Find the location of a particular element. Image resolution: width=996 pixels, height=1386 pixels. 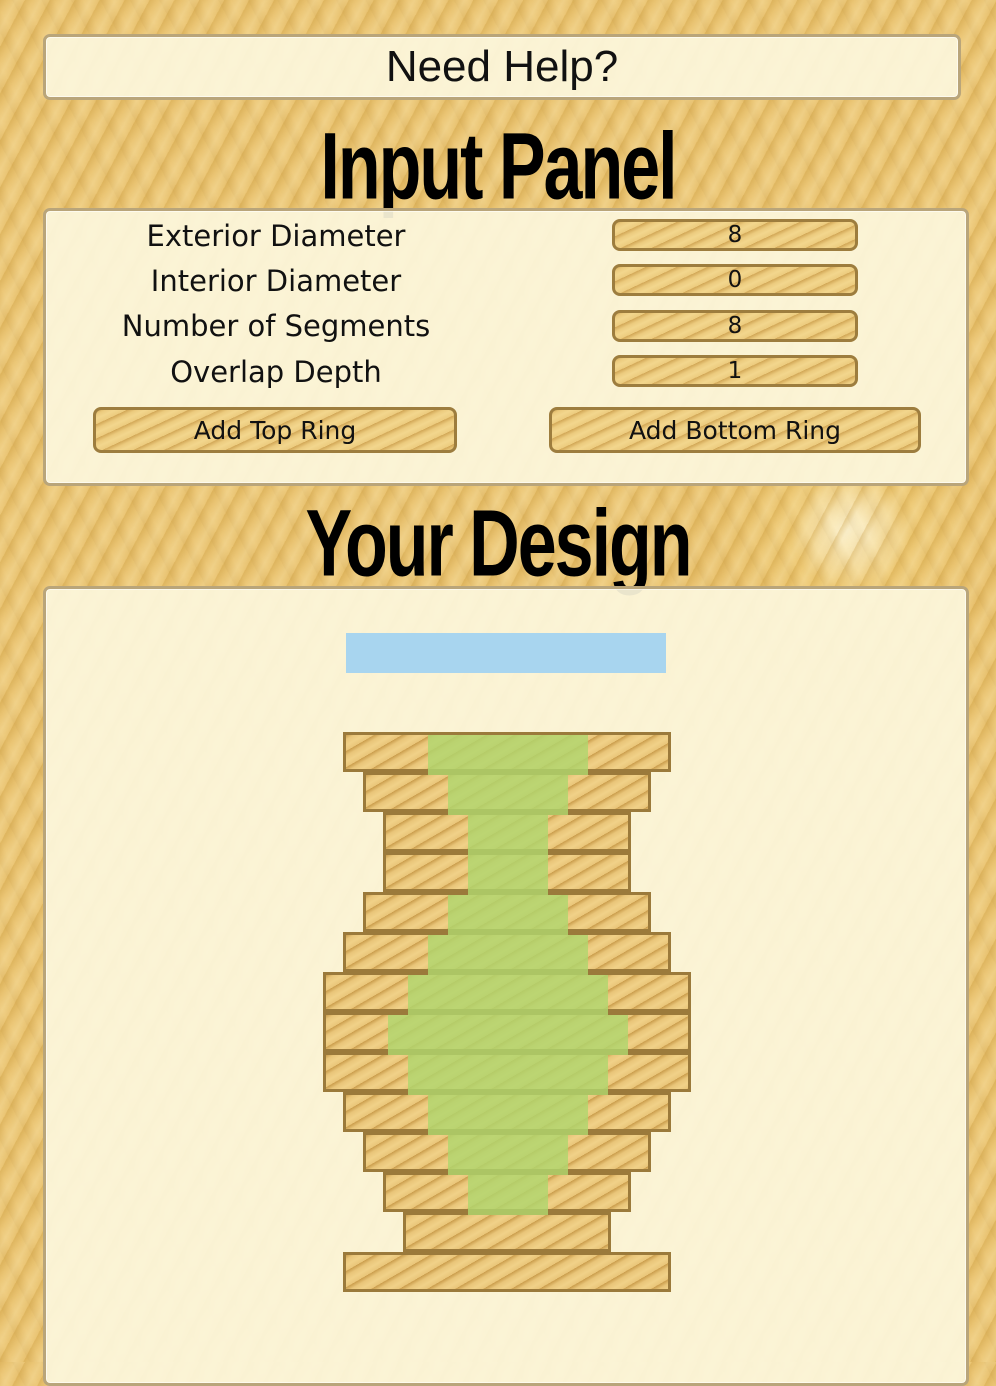

exterior-diameter-label: Exterior Diameter is located at coordinates (276, 236).